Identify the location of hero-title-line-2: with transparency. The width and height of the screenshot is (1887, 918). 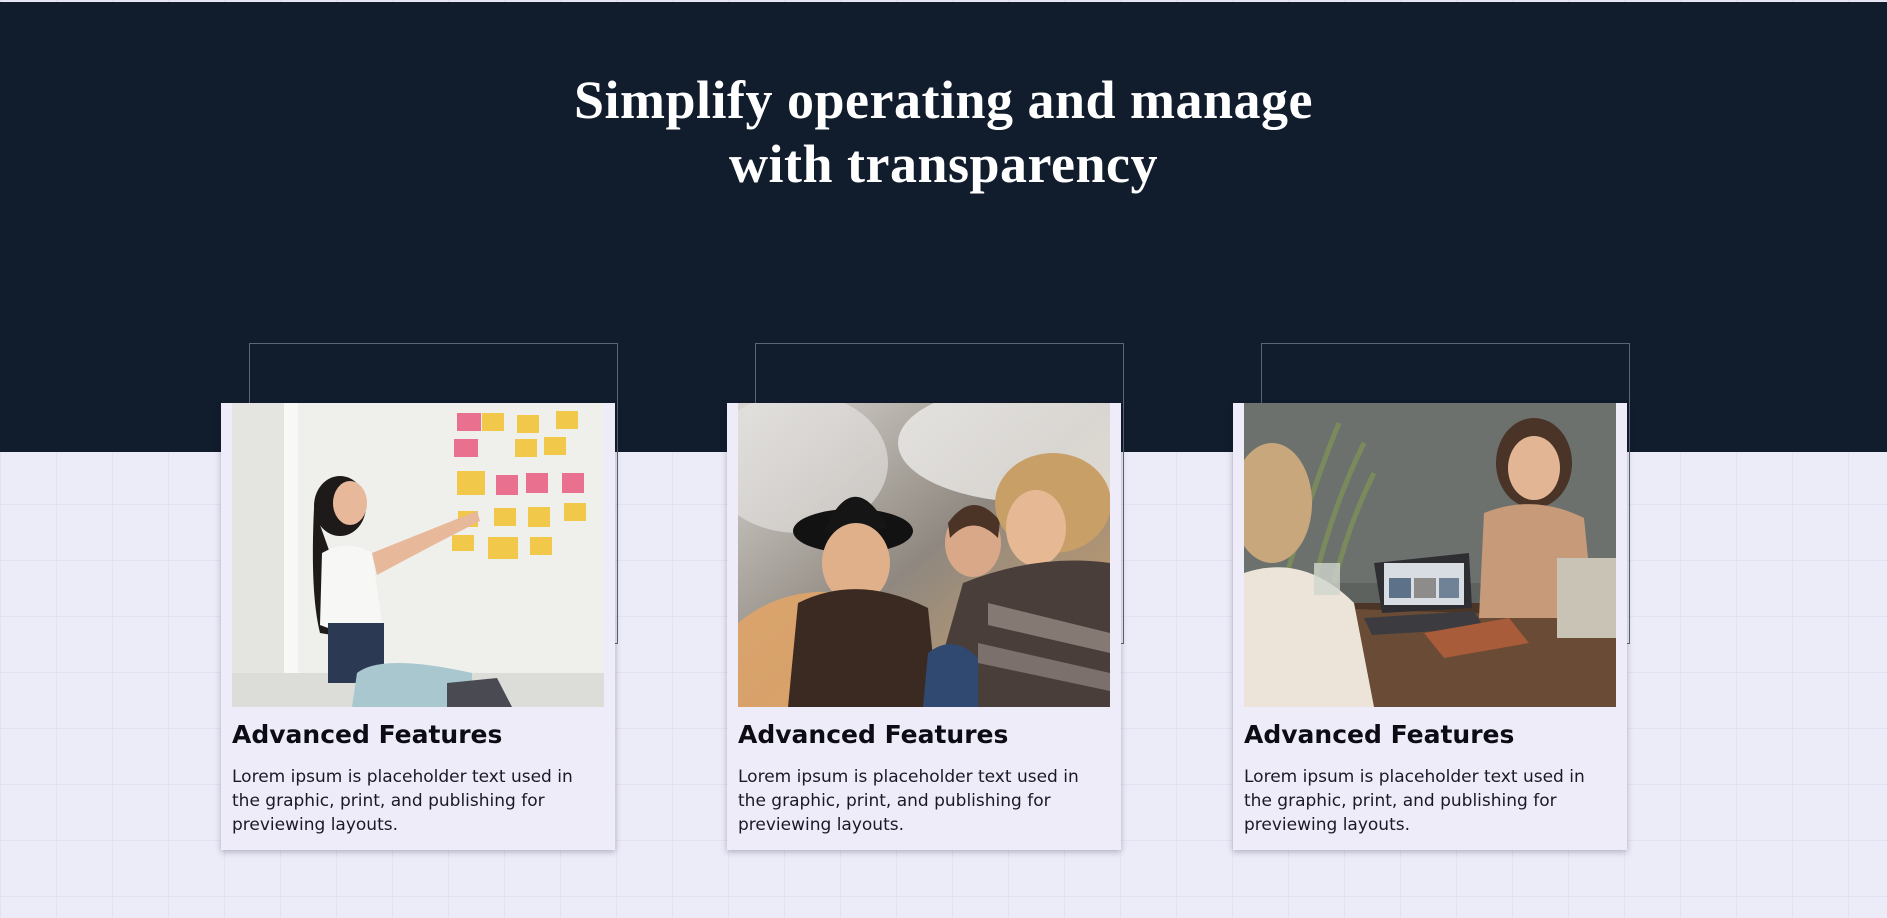
(943, 164).